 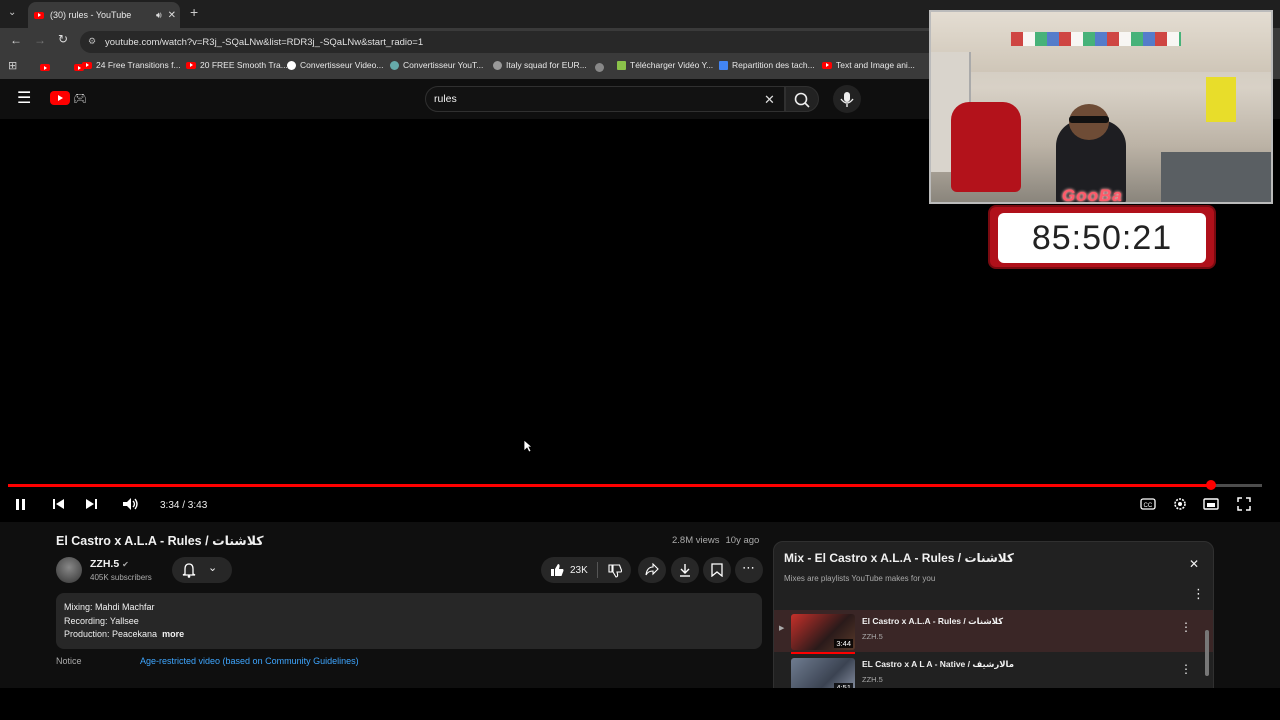 I want to click on search-icon, so click(x=802, y=100).